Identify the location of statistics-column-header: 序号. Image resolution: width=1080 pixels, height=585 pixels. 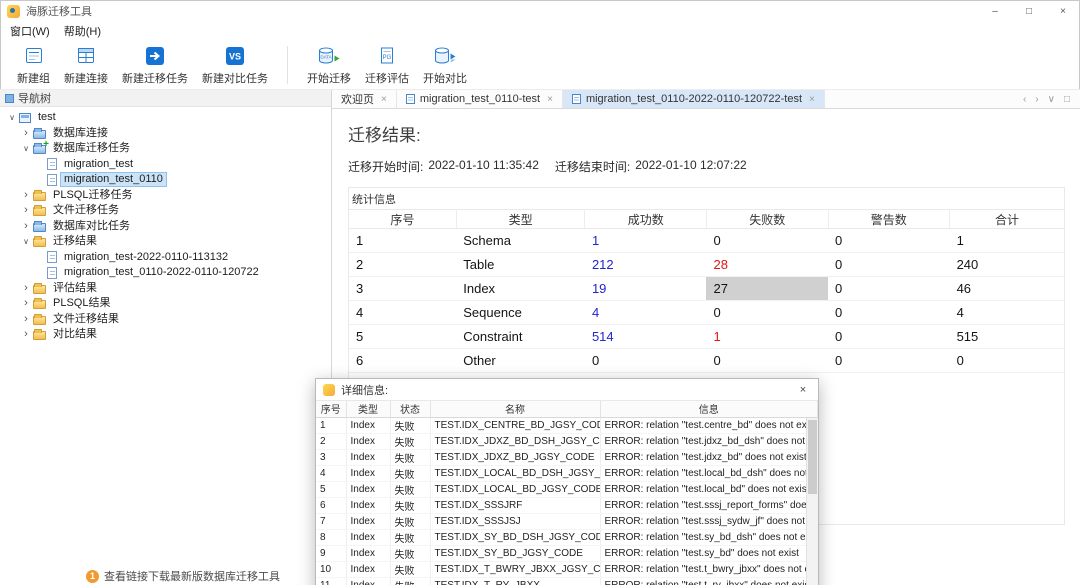
(403, 219).